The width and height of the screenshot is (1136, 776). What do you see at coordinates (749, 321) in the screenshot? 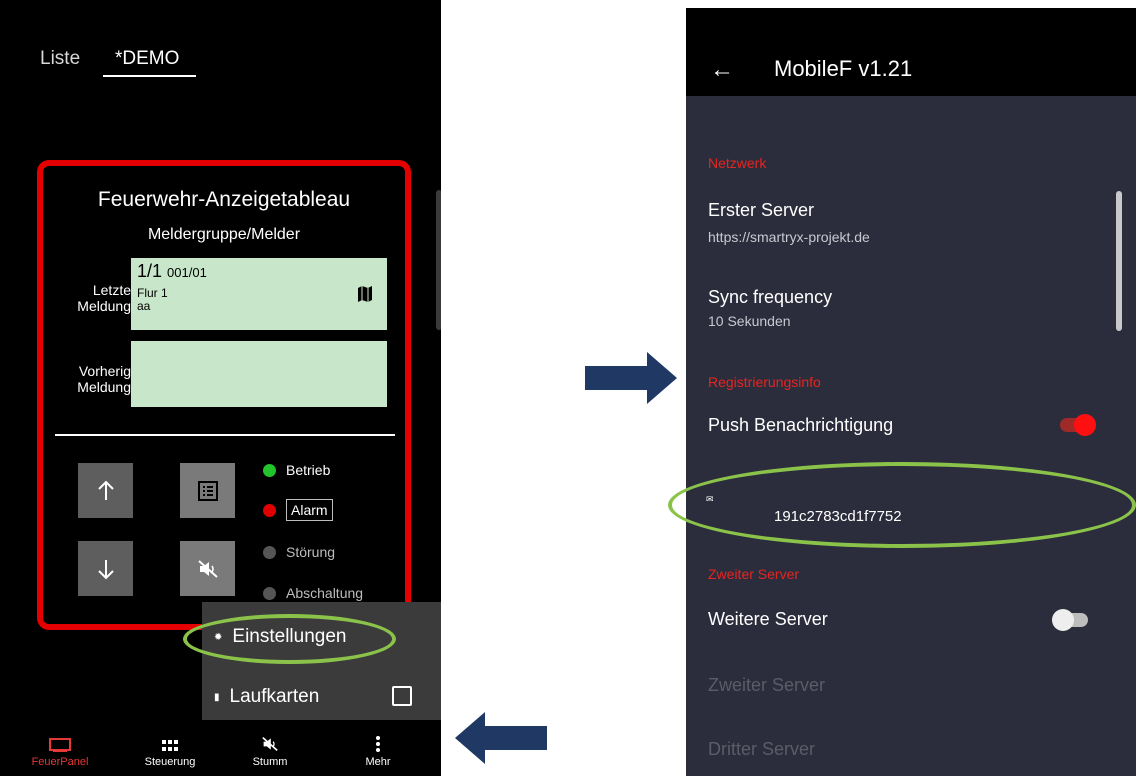
I see `setting-sync-frequency-value: 10 Sekunden` at bounding box center [749, 321].